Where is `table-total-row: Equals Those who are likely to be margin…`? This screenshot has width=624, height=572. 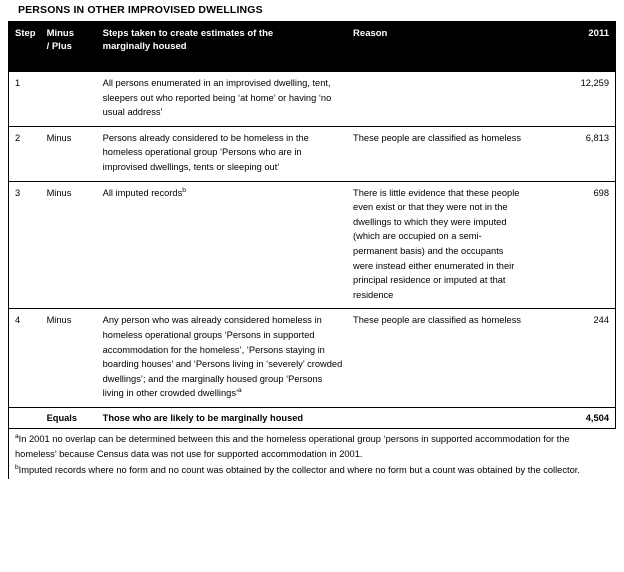 table-total-row: Equals Those who are likely to be margin… is located at coordinates (312, 417).